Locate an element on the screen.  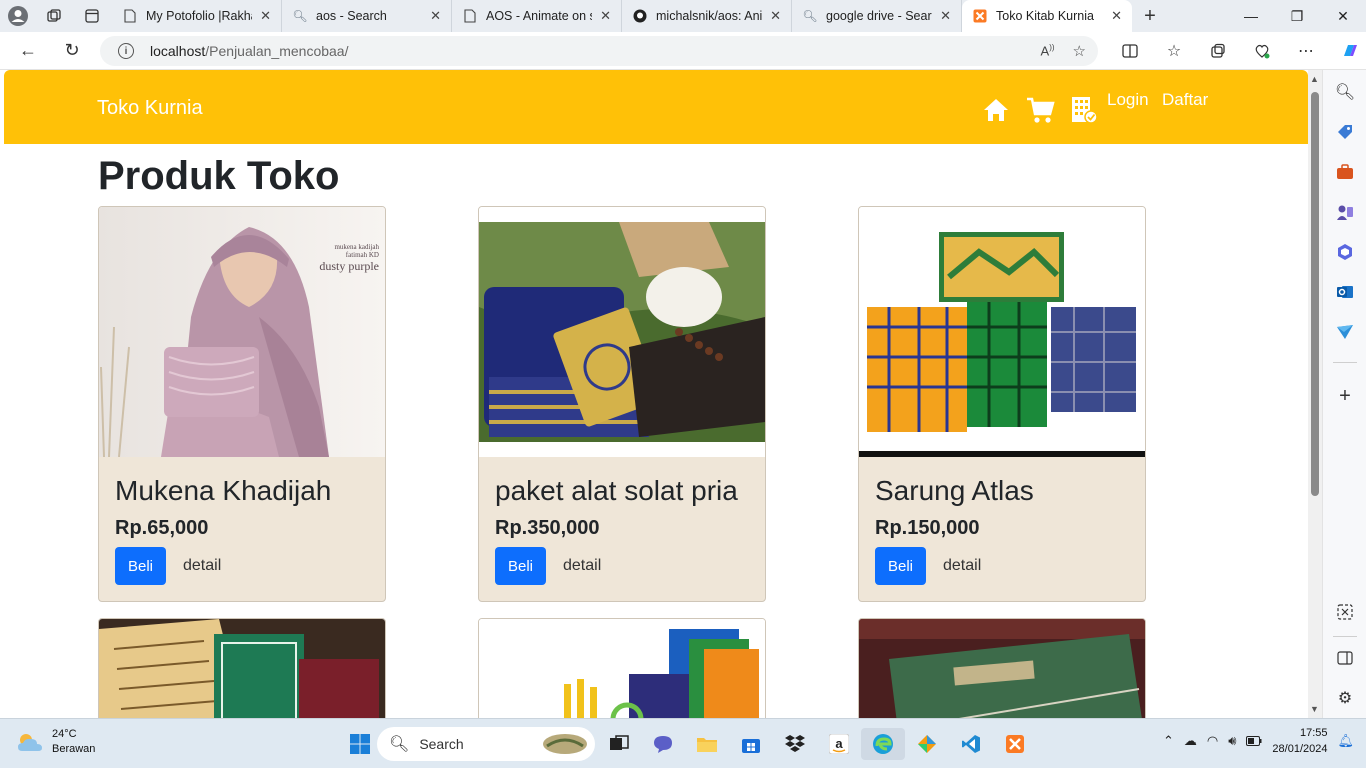
minimize-icon: — is located at coordinates (1251, 16).